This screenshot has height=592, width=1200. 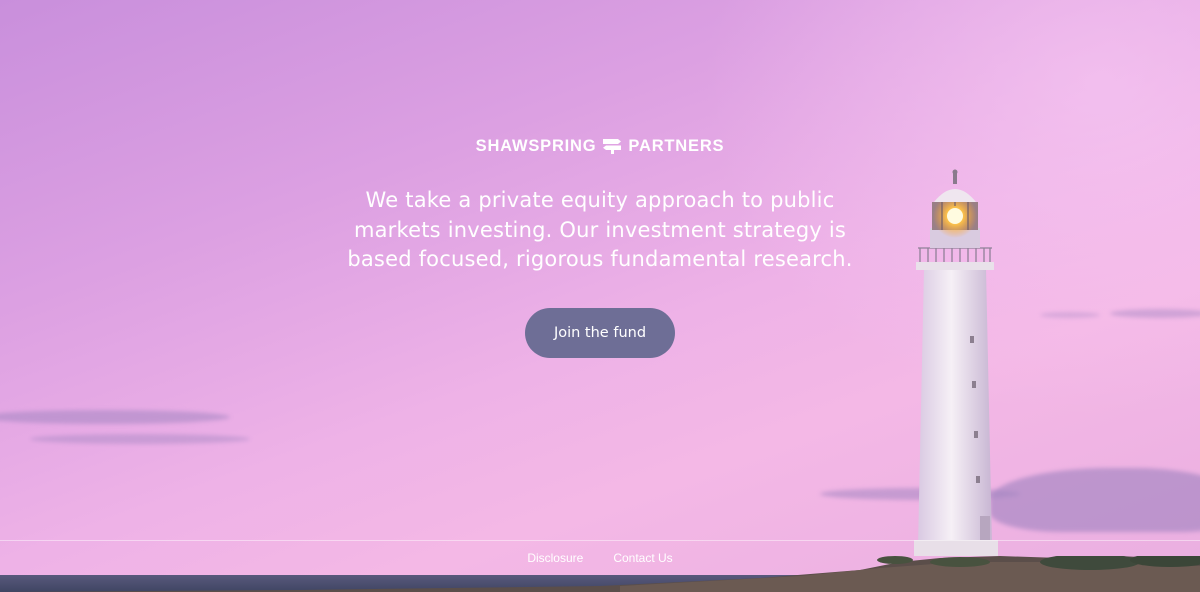 What do you see at coordinates (600, 560) in the screenshot?
I see `footer-nav: Disclosure Contact Us` at bounding box center [600, 560].